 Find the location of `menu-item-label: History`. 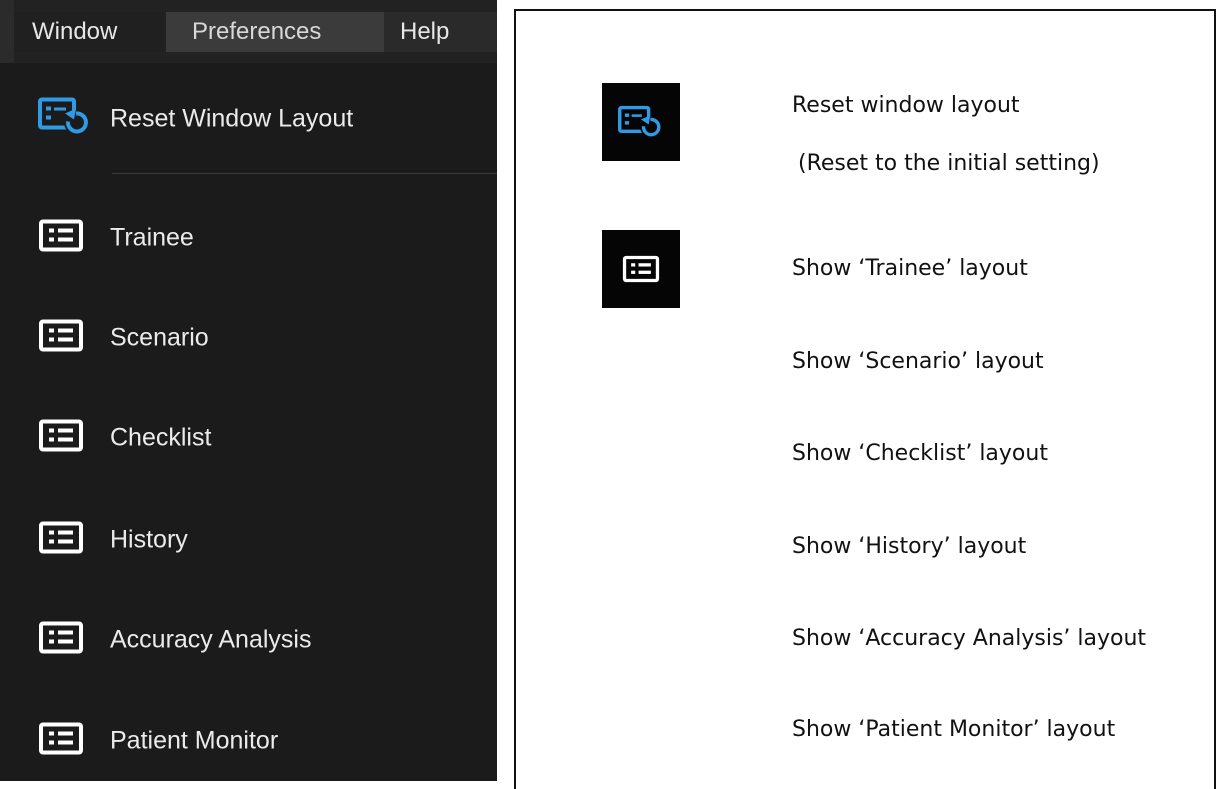

menu-item-label: History is located at coordinates (149, 539).